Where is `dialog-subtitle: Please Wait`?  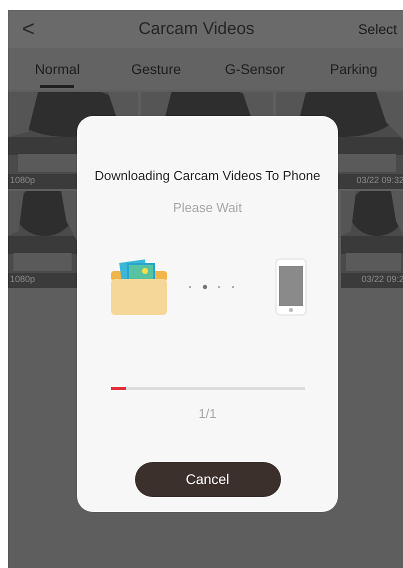
dialog-subtitle: Please Wait is located at coordinates (207, 207).